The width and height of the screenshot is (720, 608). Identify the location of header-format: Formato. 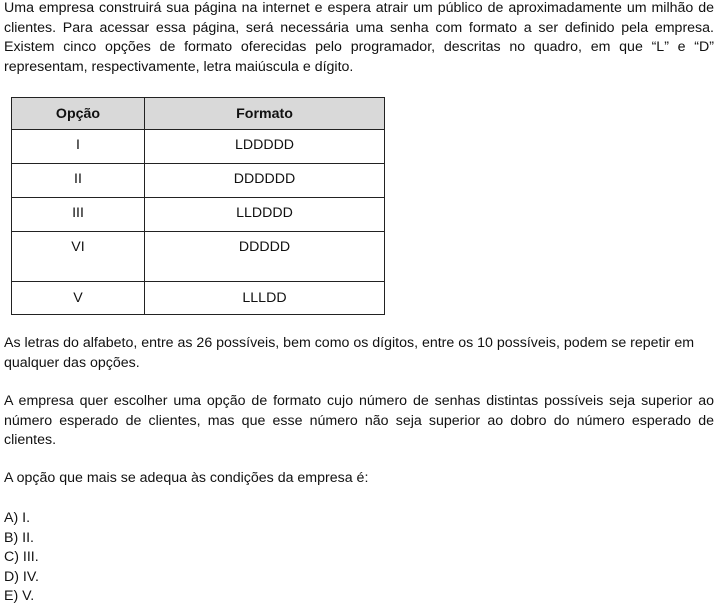
(264, 113).